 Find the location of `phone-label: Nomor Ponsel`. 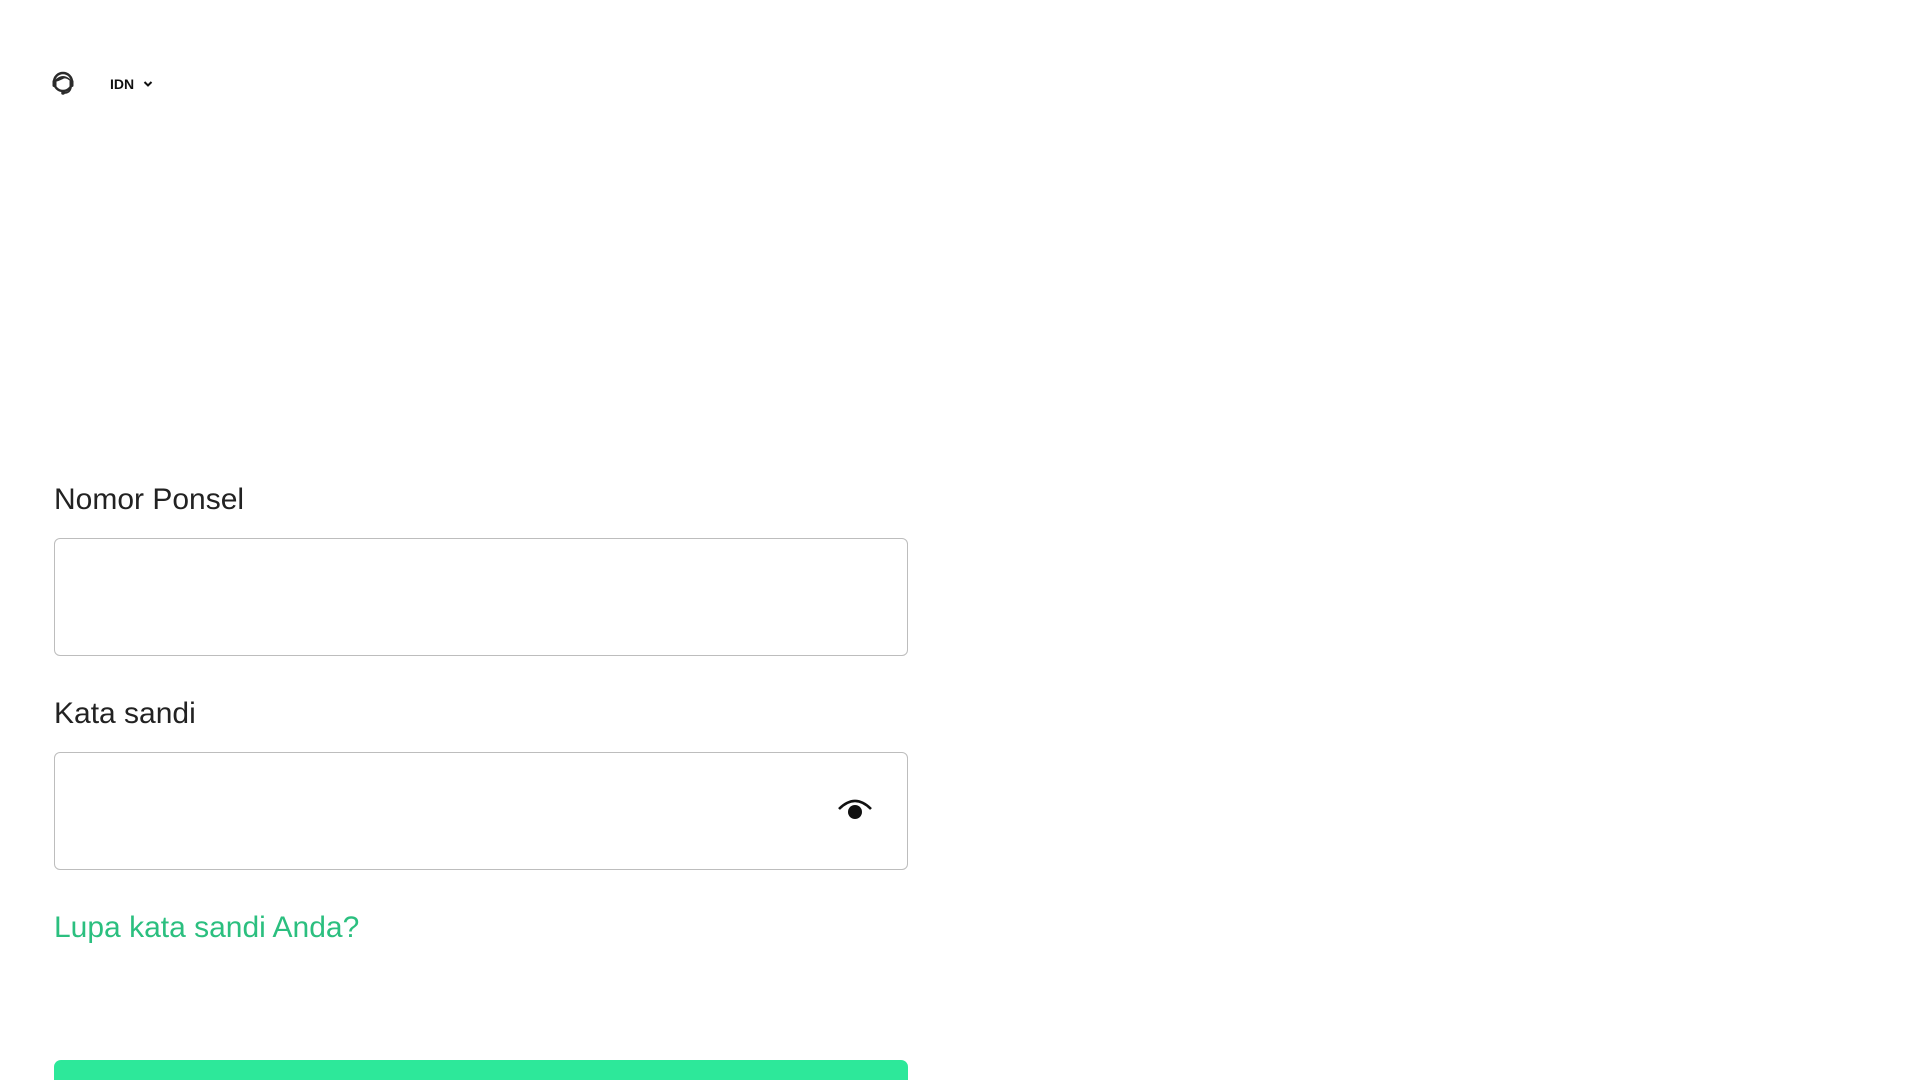

phone-label: Nomor Ponsel is located at coordinates (149, 499).